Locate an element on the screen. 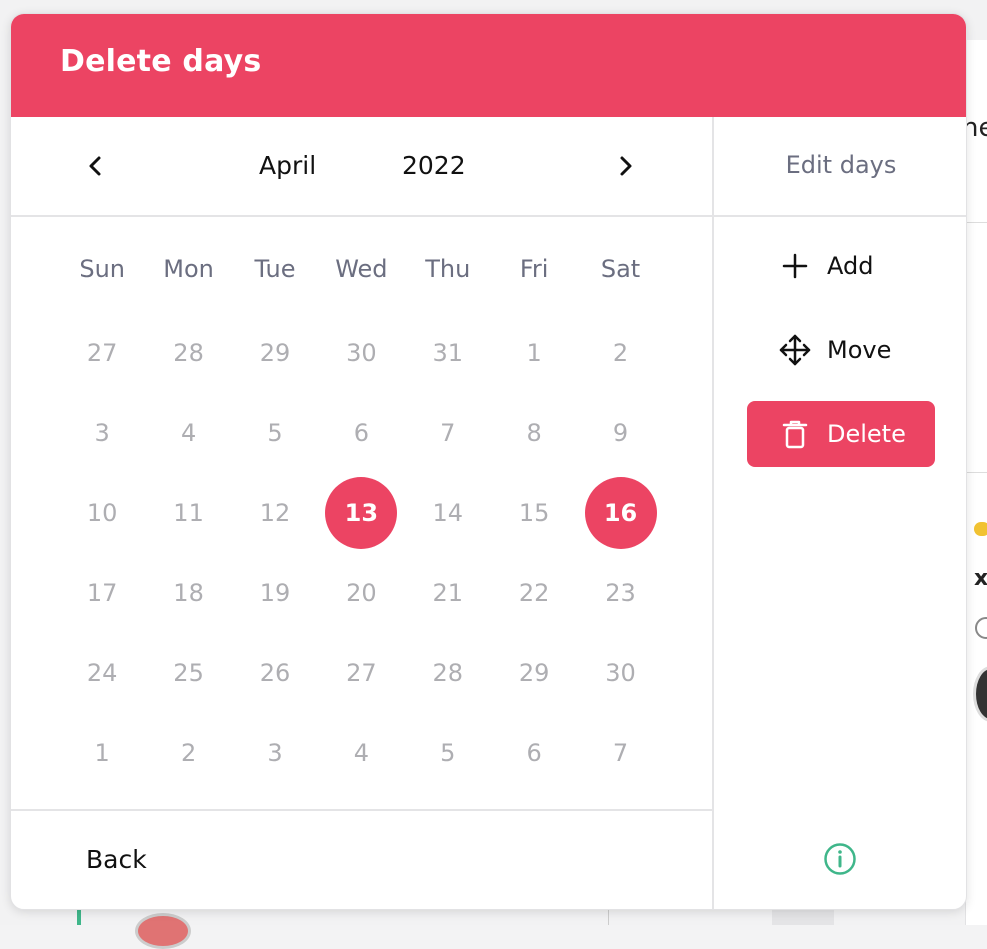  day-number: 18 is located at coordinates (188, 593).